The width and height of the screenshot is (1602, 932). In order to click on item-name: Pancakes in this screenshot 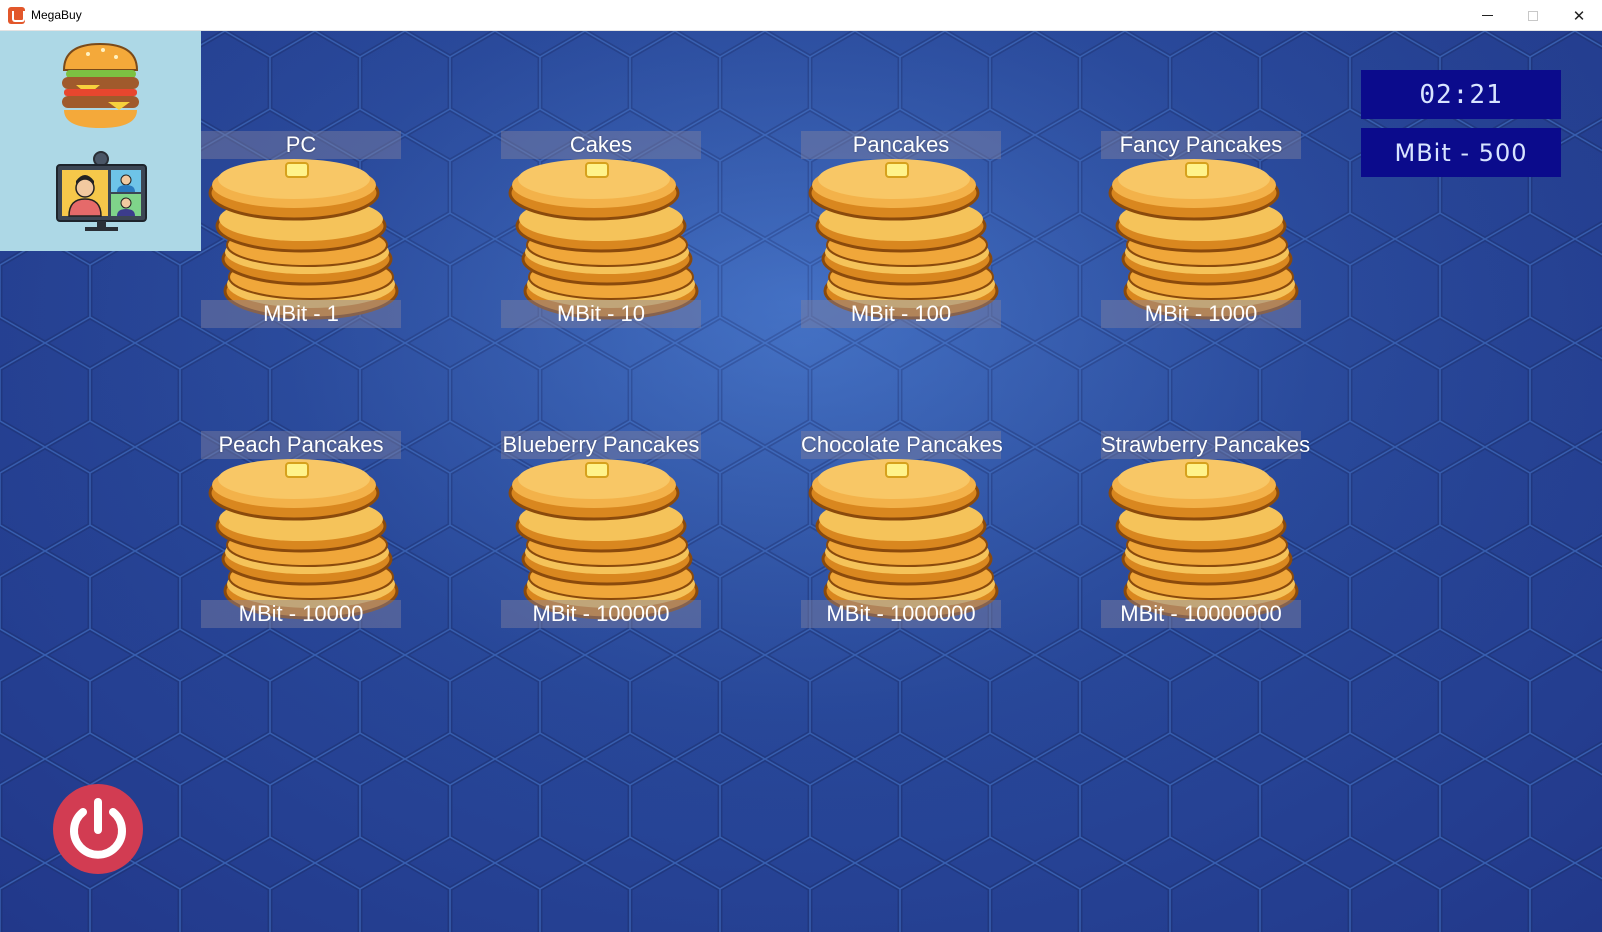, I will do `click(901, 145)`.